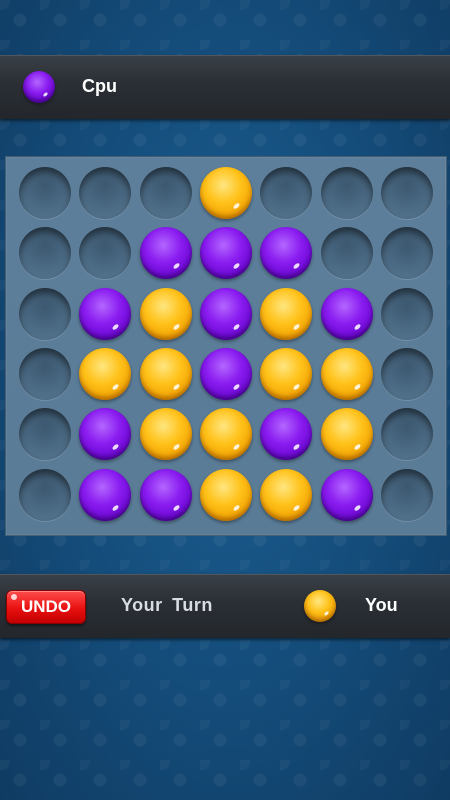 The image size is (450, 800). I want to click on player-name: You, so click(381, 605).